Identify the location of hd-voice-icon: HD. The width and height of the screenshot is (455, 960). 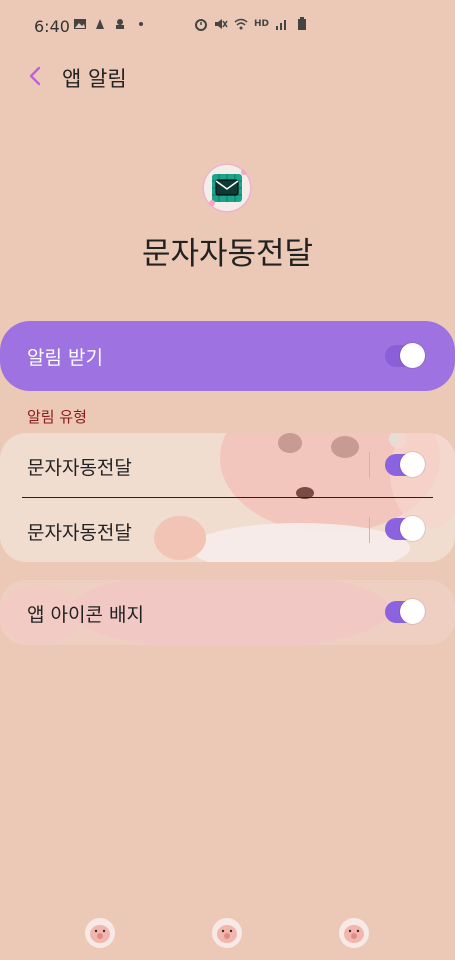
(261, 24).